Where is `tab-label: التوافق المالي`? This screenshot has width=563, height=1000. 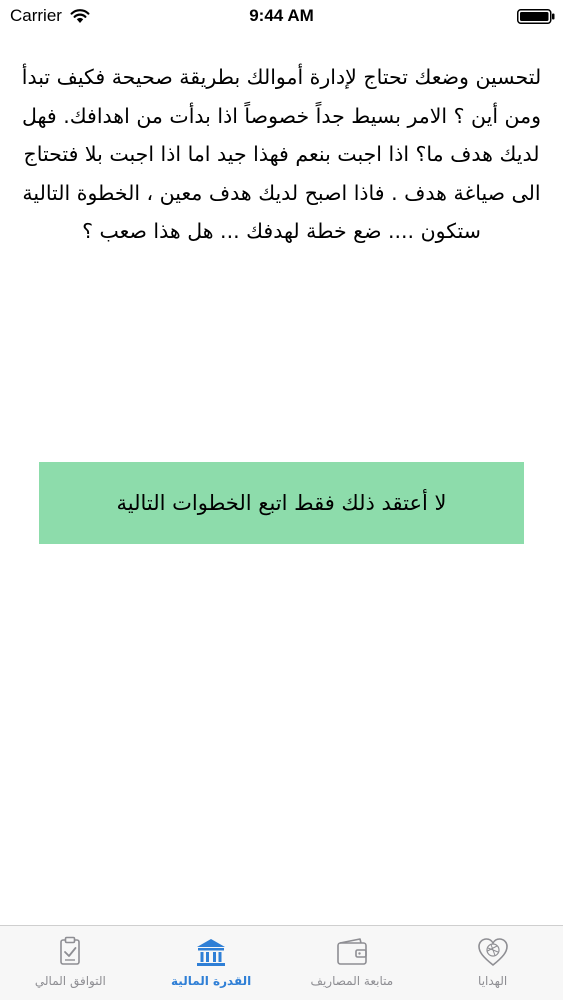 tab-label: التوافق المالي is located at coordinates (70, 981).